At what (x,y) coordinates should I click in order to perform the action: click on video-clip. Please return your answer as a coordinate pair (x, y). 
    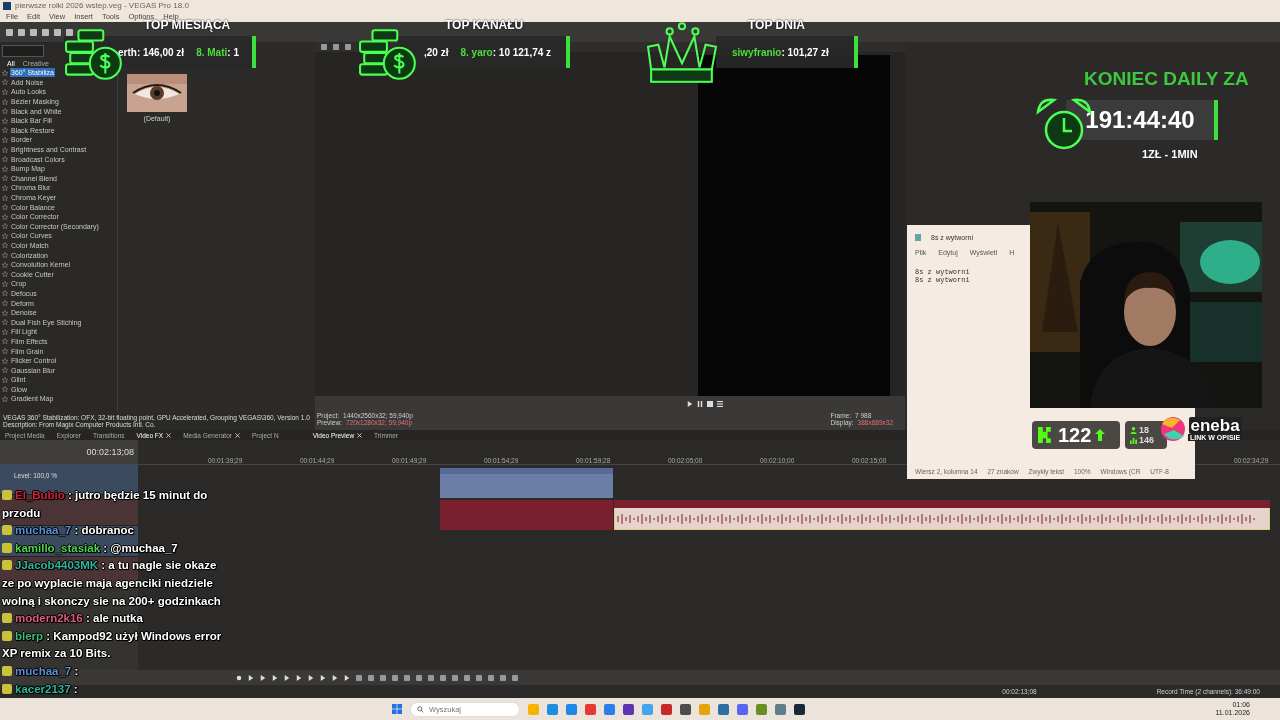
    Looking at the image, I should click on (526, 483).